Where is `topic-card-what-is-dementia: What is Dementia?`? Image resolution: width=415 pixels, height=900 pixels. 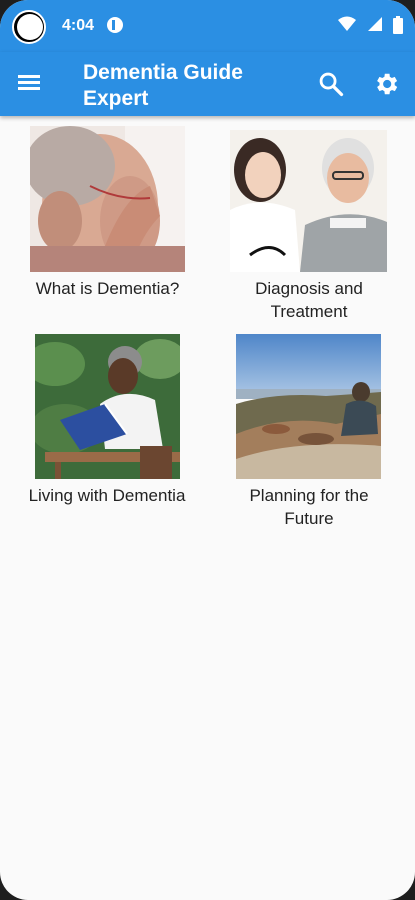 topic-card-what-is-dementia: What is Dementia? is located at coordinates (107, 216).